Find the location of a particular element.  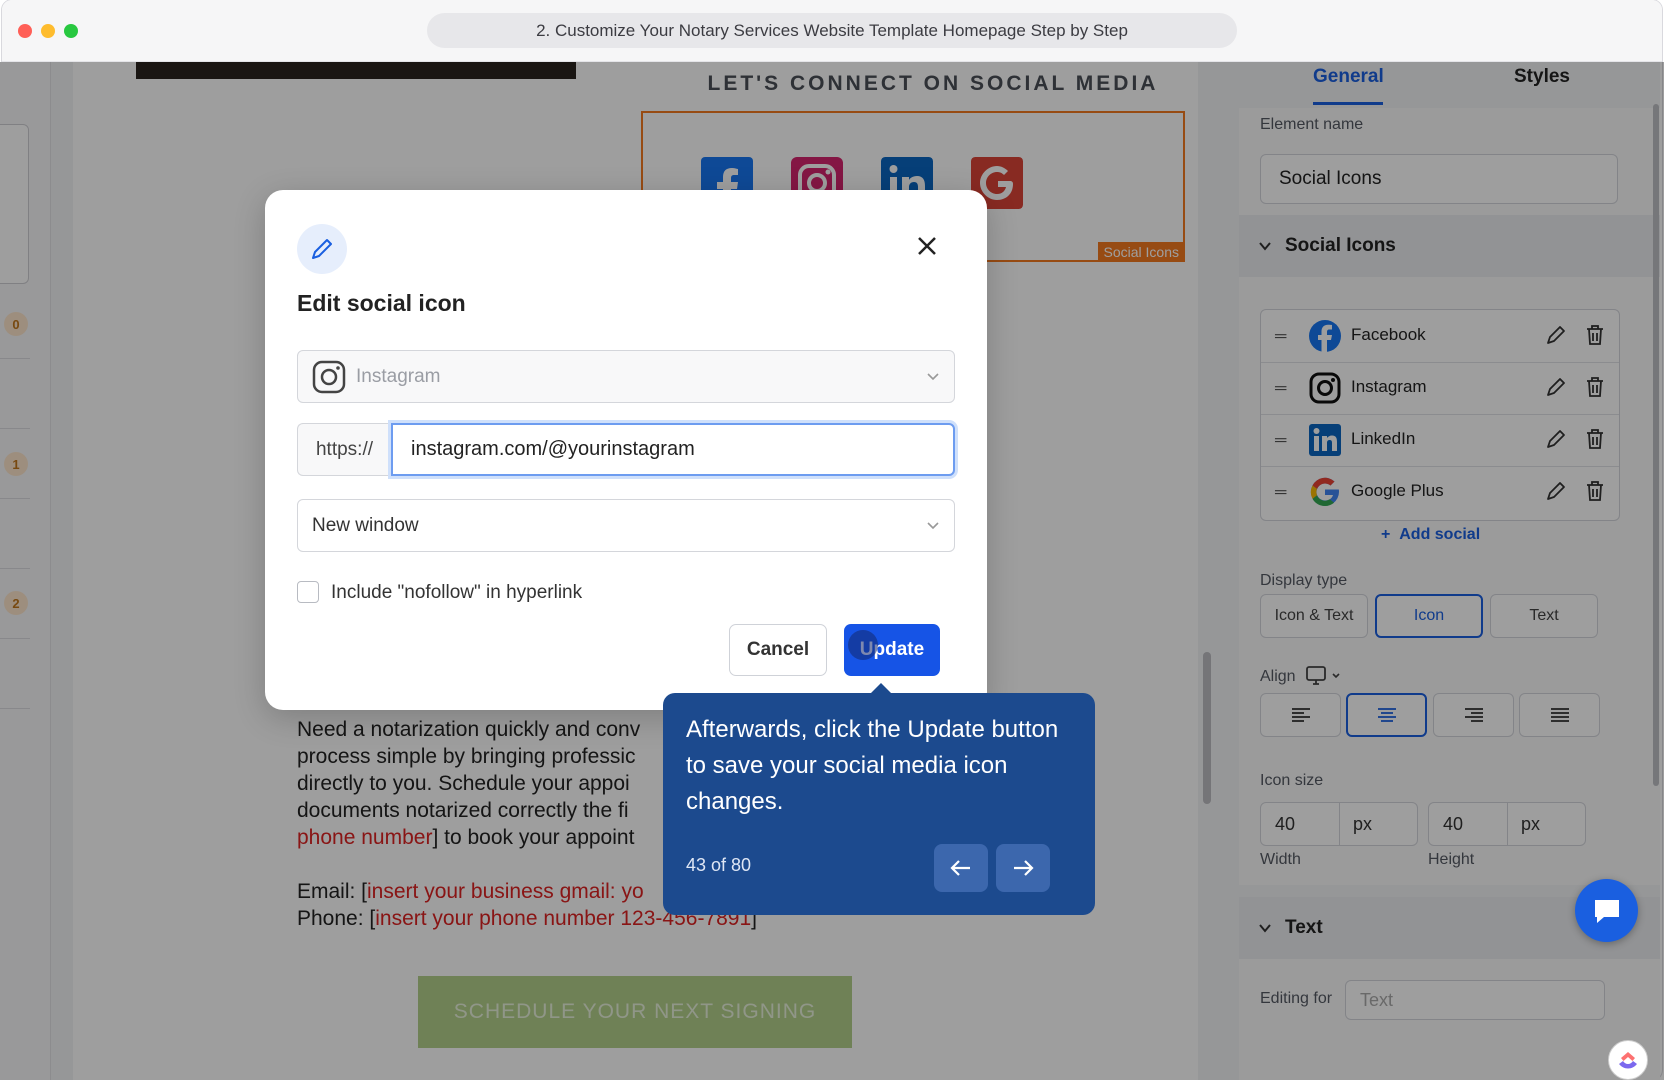

arrow-left-icon is located at coordinates (960, 868).